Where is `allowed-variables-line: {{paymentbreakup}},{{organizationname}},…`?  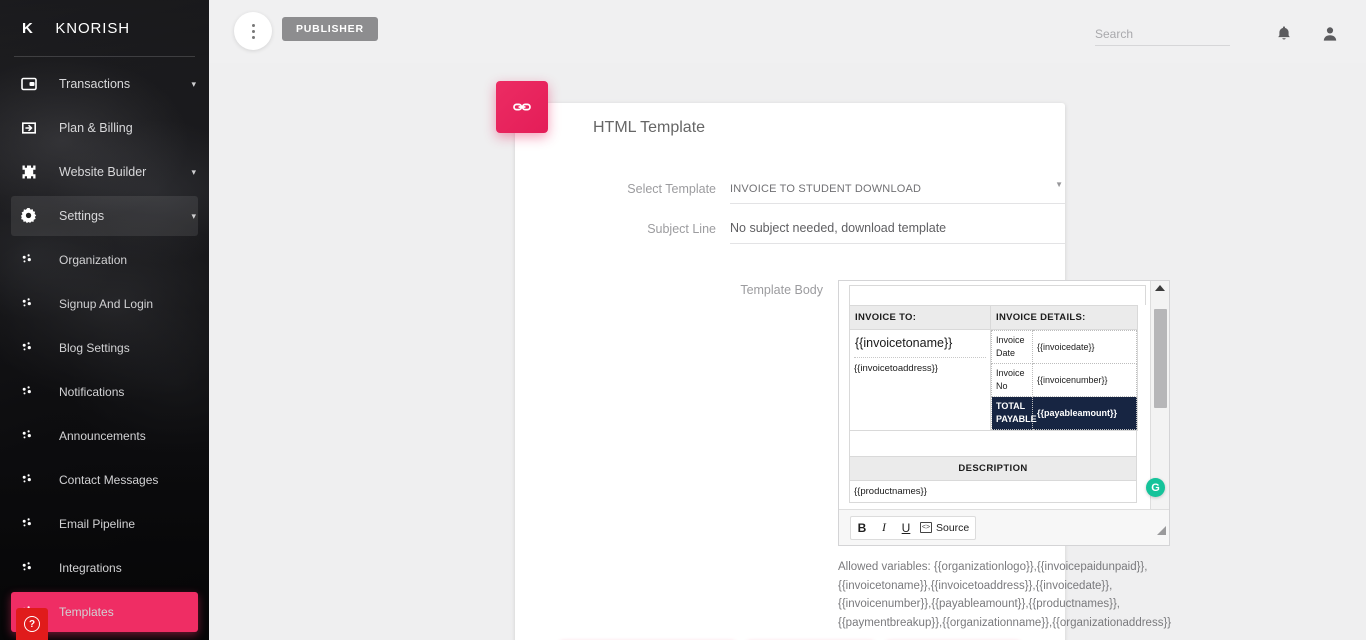 allowed-variables-line: {{paymentbreakup}},{{organizationname}},… is located at coordinates (1005, 622).